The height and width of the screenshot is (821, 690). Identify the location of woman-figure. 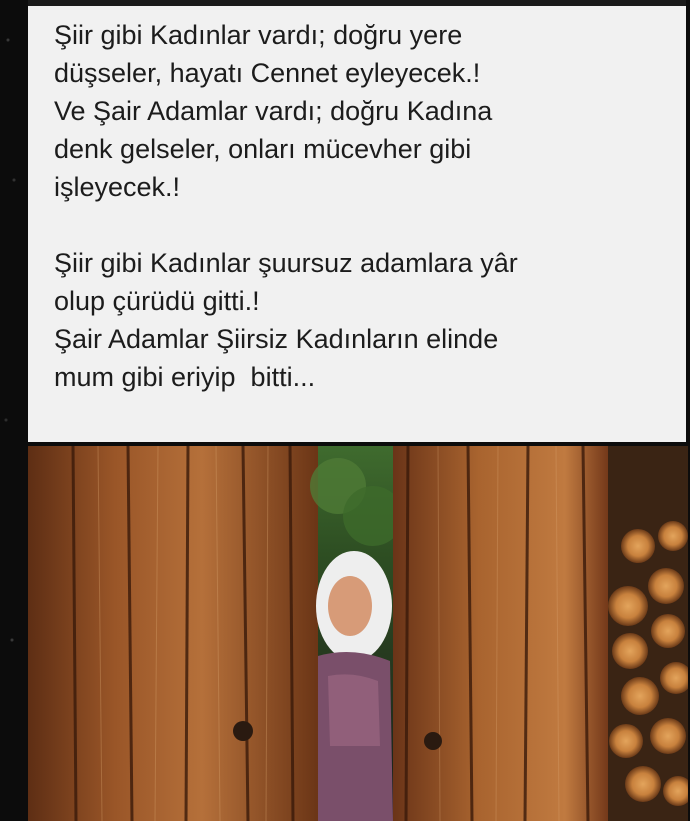
(354, 686).